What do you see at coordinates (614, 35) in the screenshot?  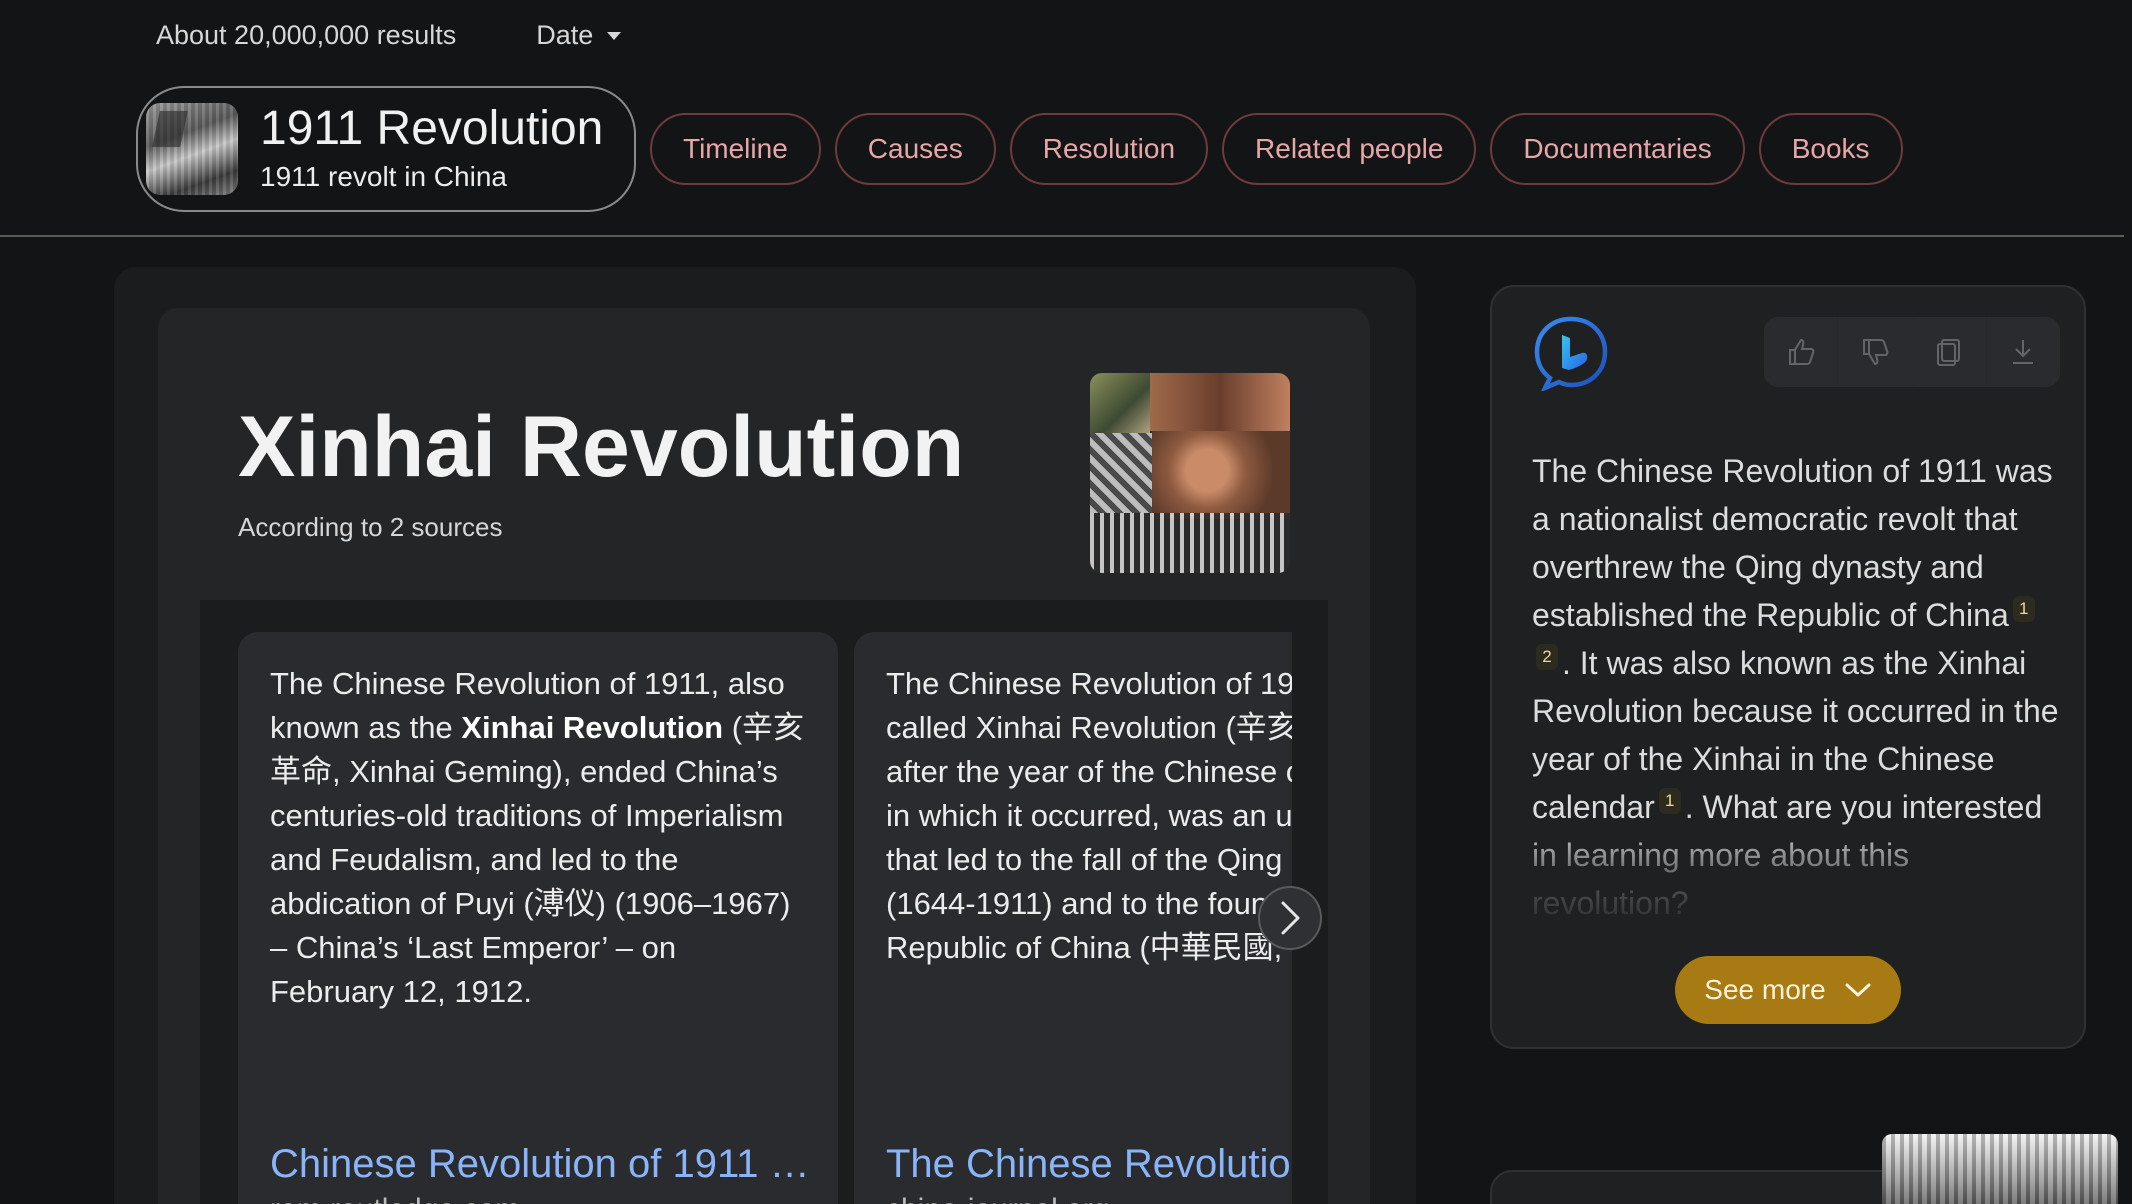 I see `caret-down-icon` at bounding box center [614, 35].